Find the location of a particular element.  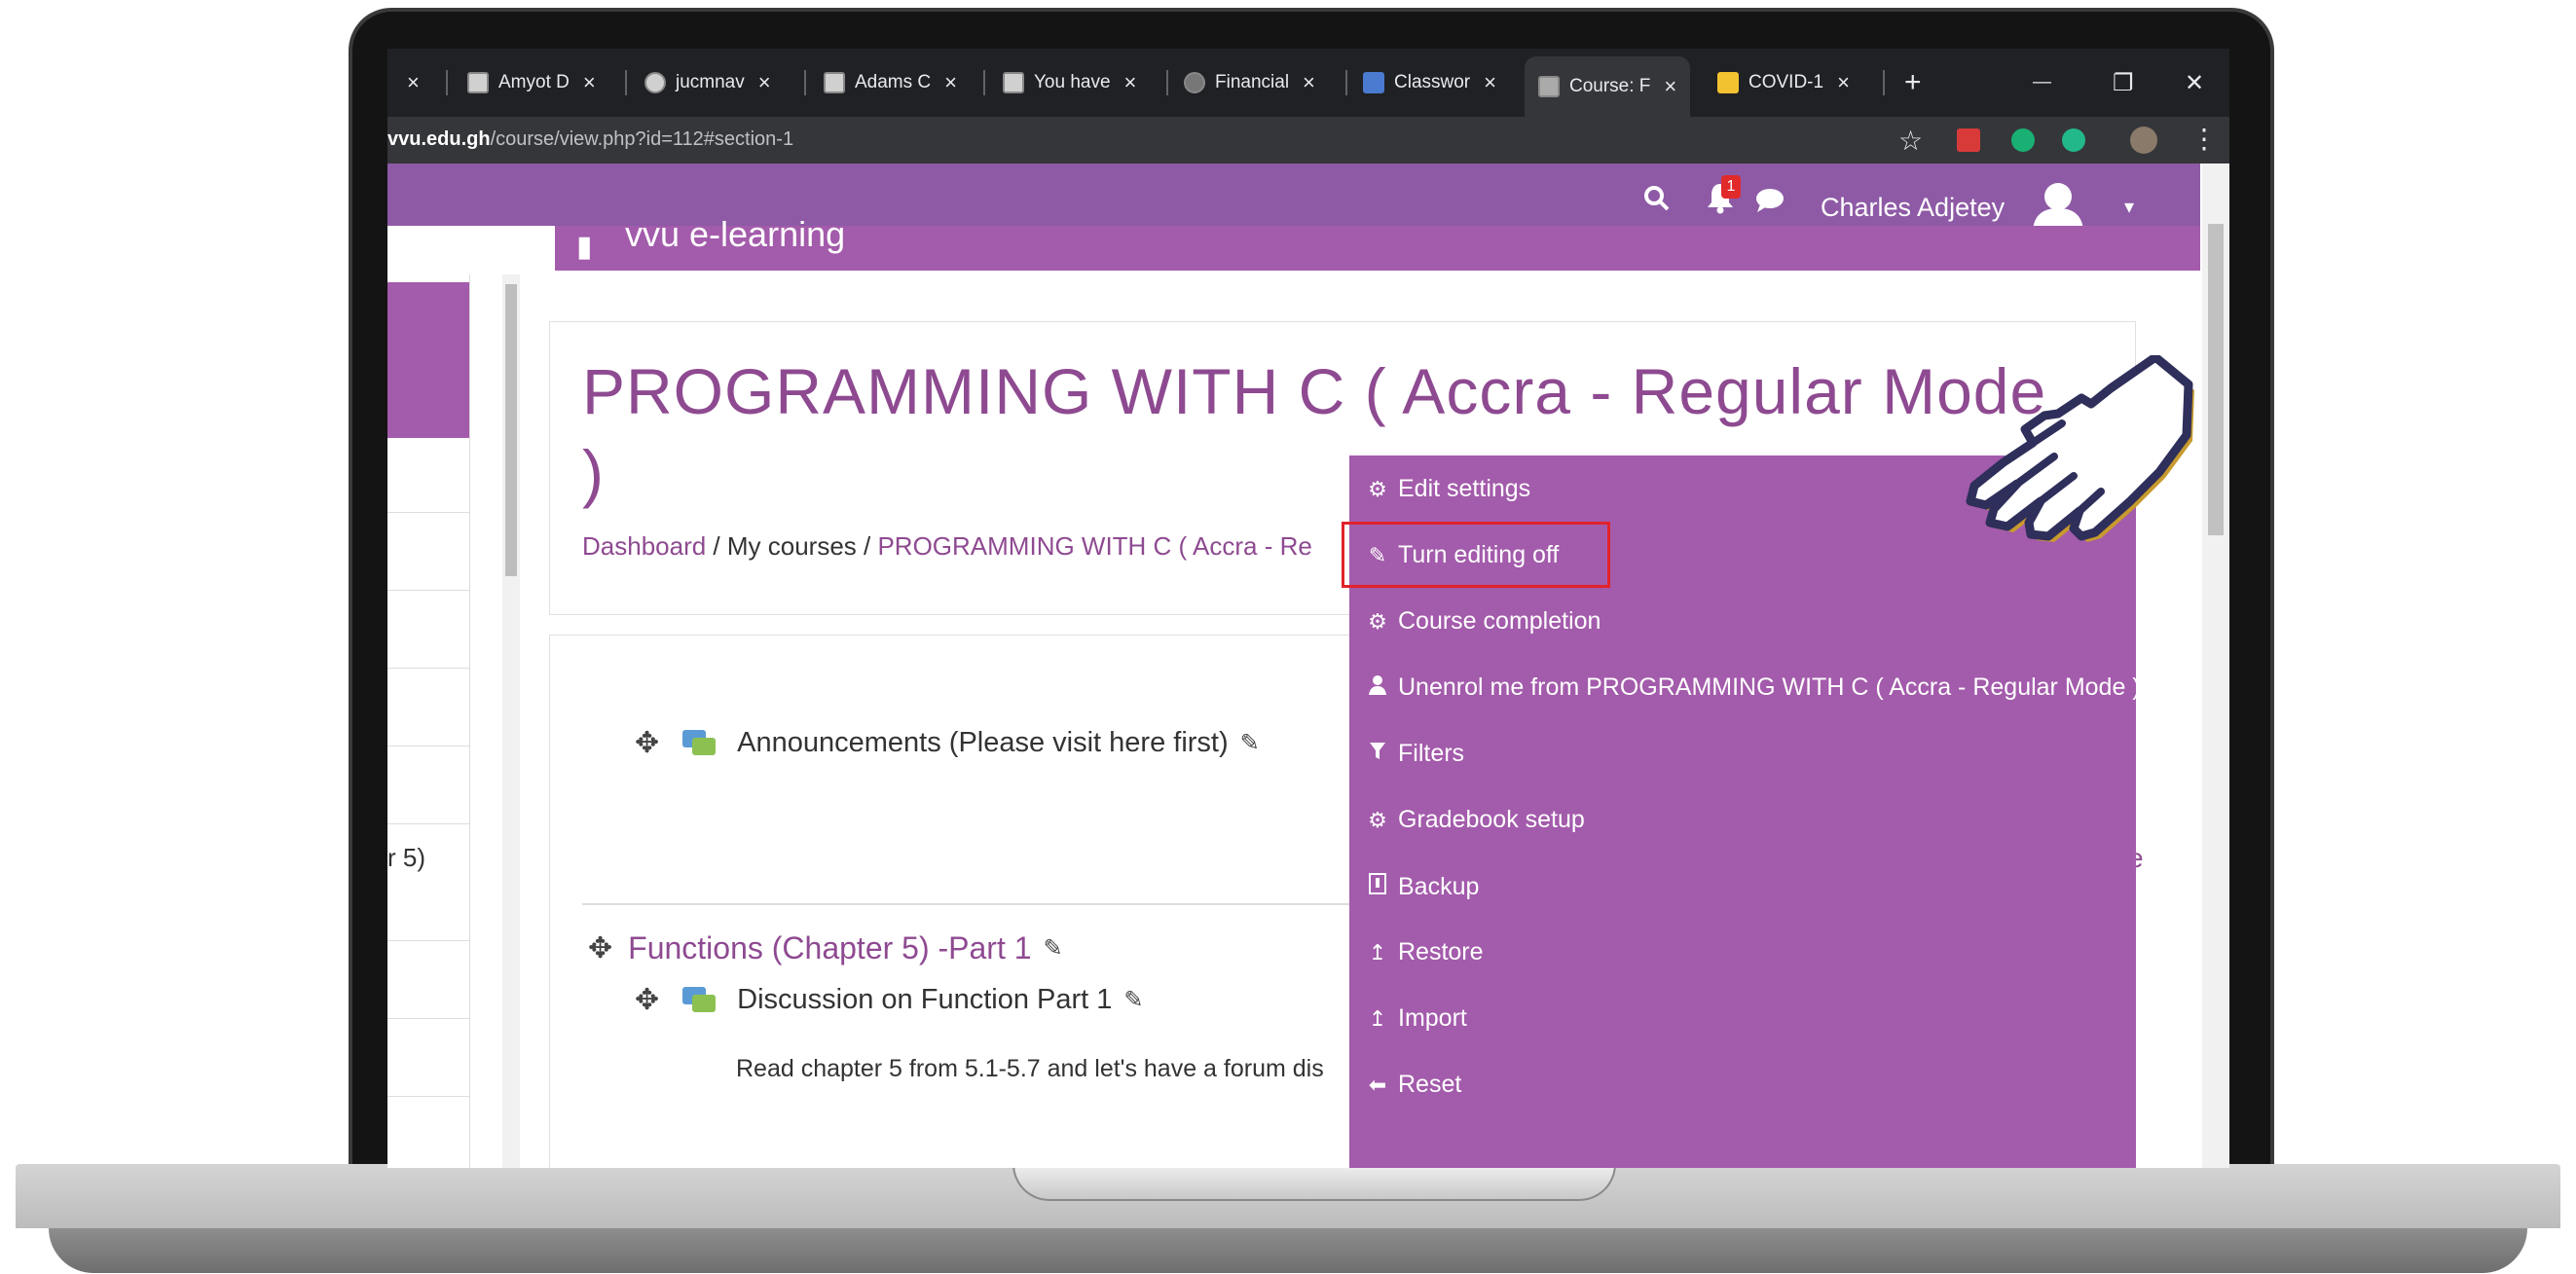

discussion-forum-link: Discussion on Function Part 1 is located at coordinates (924, 1000).